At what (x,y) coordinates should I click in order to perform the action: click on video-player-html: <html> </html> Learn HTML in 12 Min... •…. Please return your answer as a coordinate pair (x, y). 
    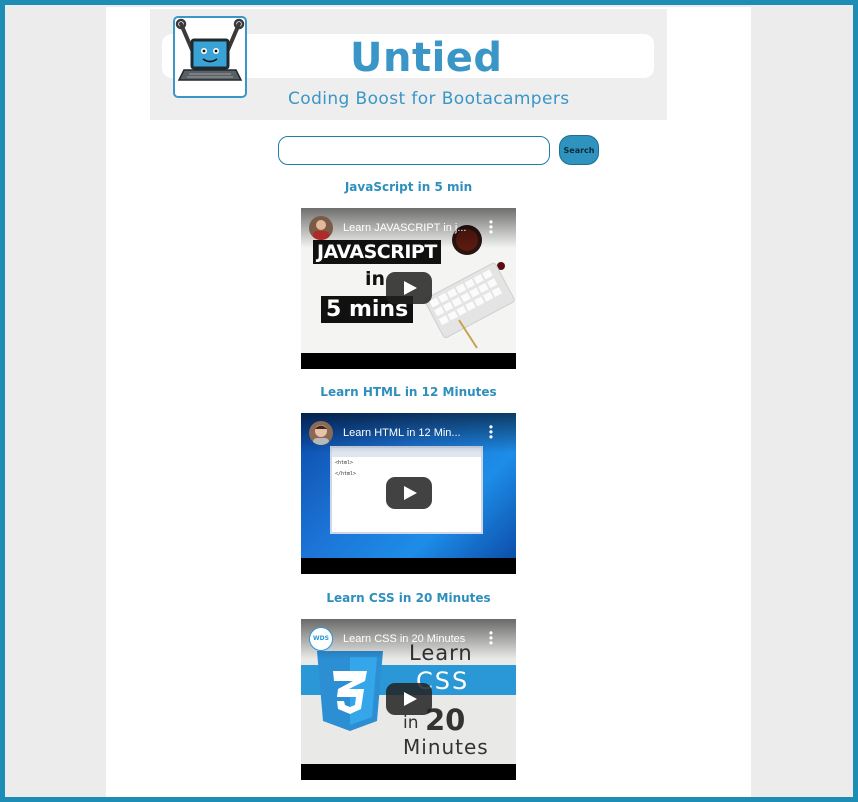
    Looking at the image, I should click on (408, 493).